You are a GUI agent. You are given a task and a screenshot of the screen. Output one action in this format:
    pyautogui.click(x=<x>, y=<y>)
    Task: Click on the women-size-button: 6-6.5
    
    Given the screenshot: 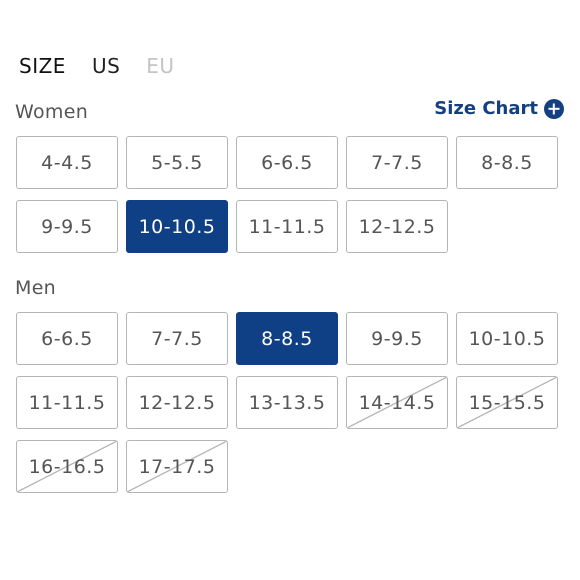 What is the action you would take?
    pyautogui.click(x=287, y=162)
    